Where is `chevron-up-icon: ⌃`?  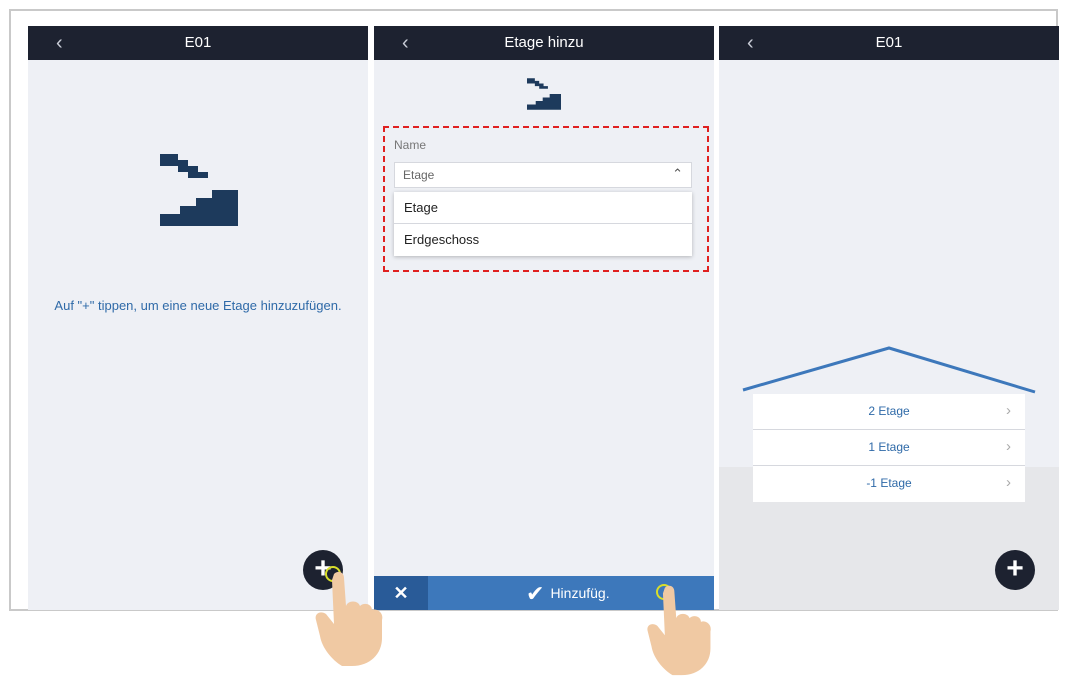
chevron-up-icon: ⌃ is located at coordinates (677, 173).